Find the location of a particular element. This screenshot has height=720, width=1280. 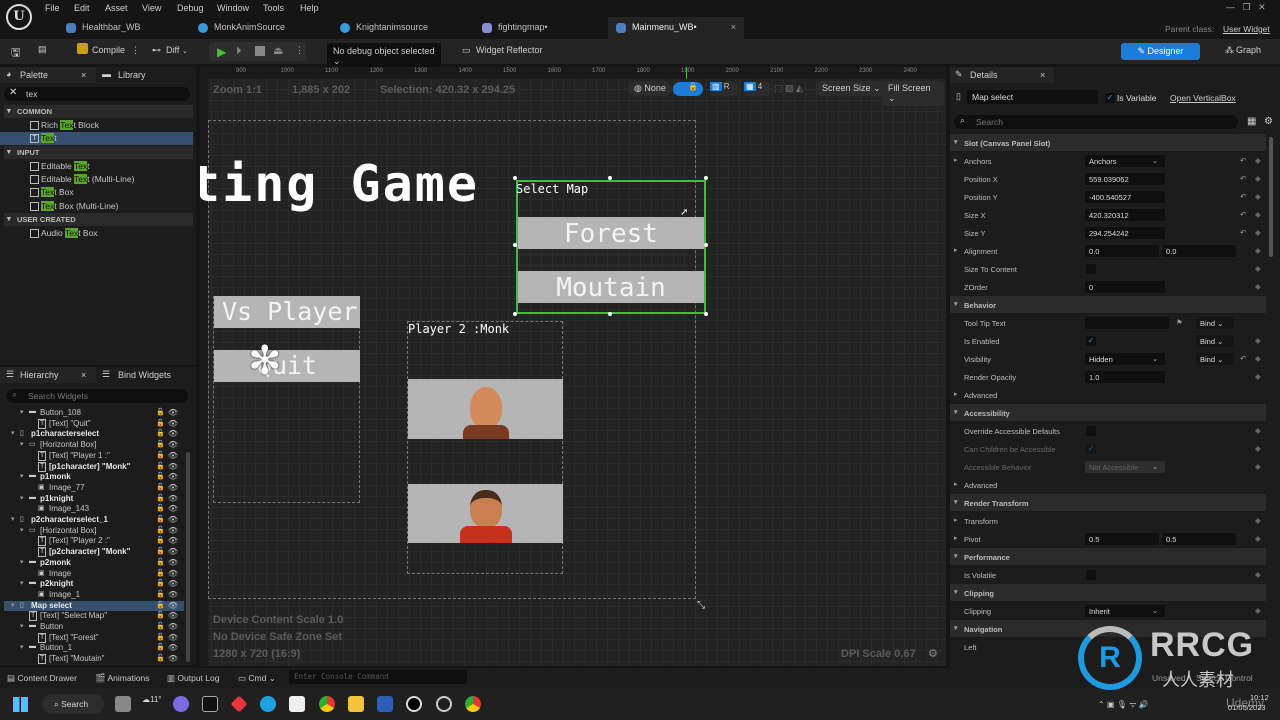

menu-view: View is located at coordinates (151, 8).